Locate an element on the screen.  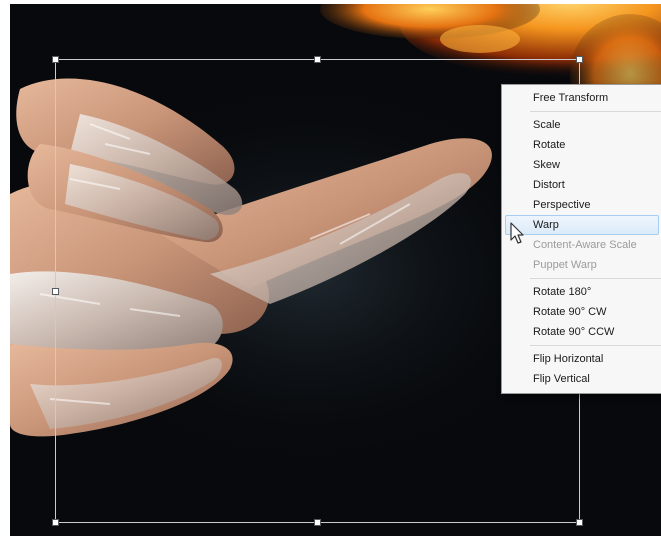
menu-item-perspective: Perspective is located at coordinates (581, 205).